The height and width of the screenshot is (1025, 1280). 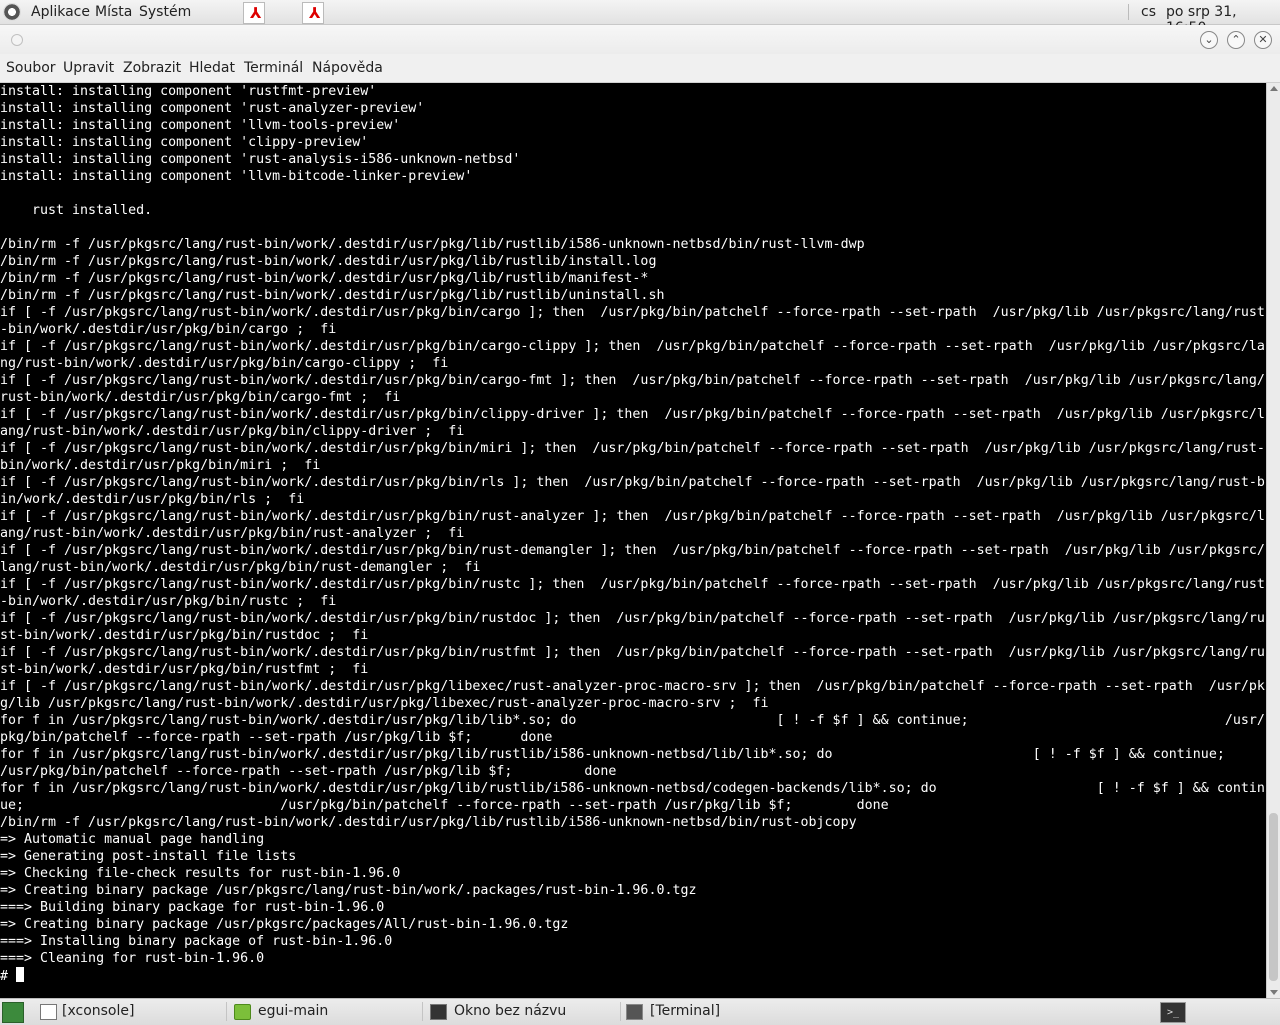 What do you see at coordinates (685, 1011) in the screenshot?
I see `task-label: [Terminal]` at bounding box center [685, 1011].